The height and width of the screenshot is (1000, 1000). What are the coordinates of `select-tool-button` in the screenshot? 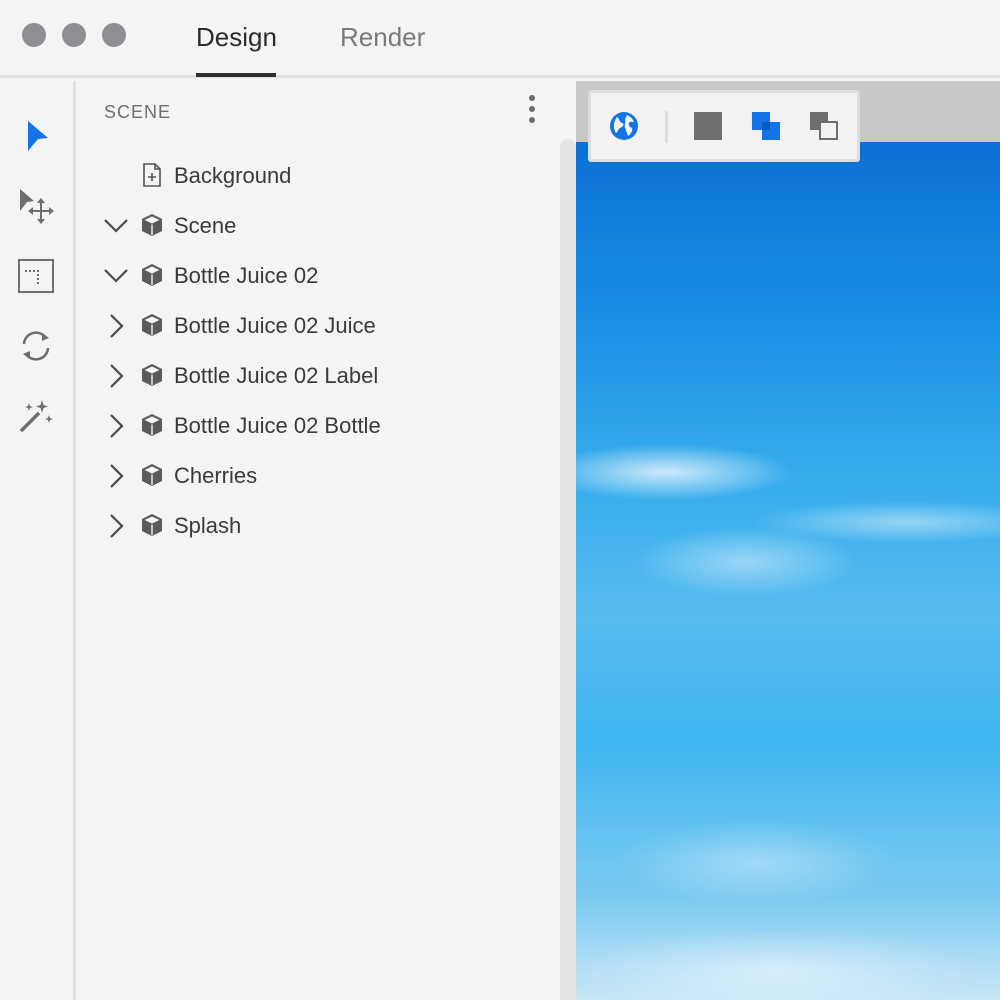 It's located at (36, 136).